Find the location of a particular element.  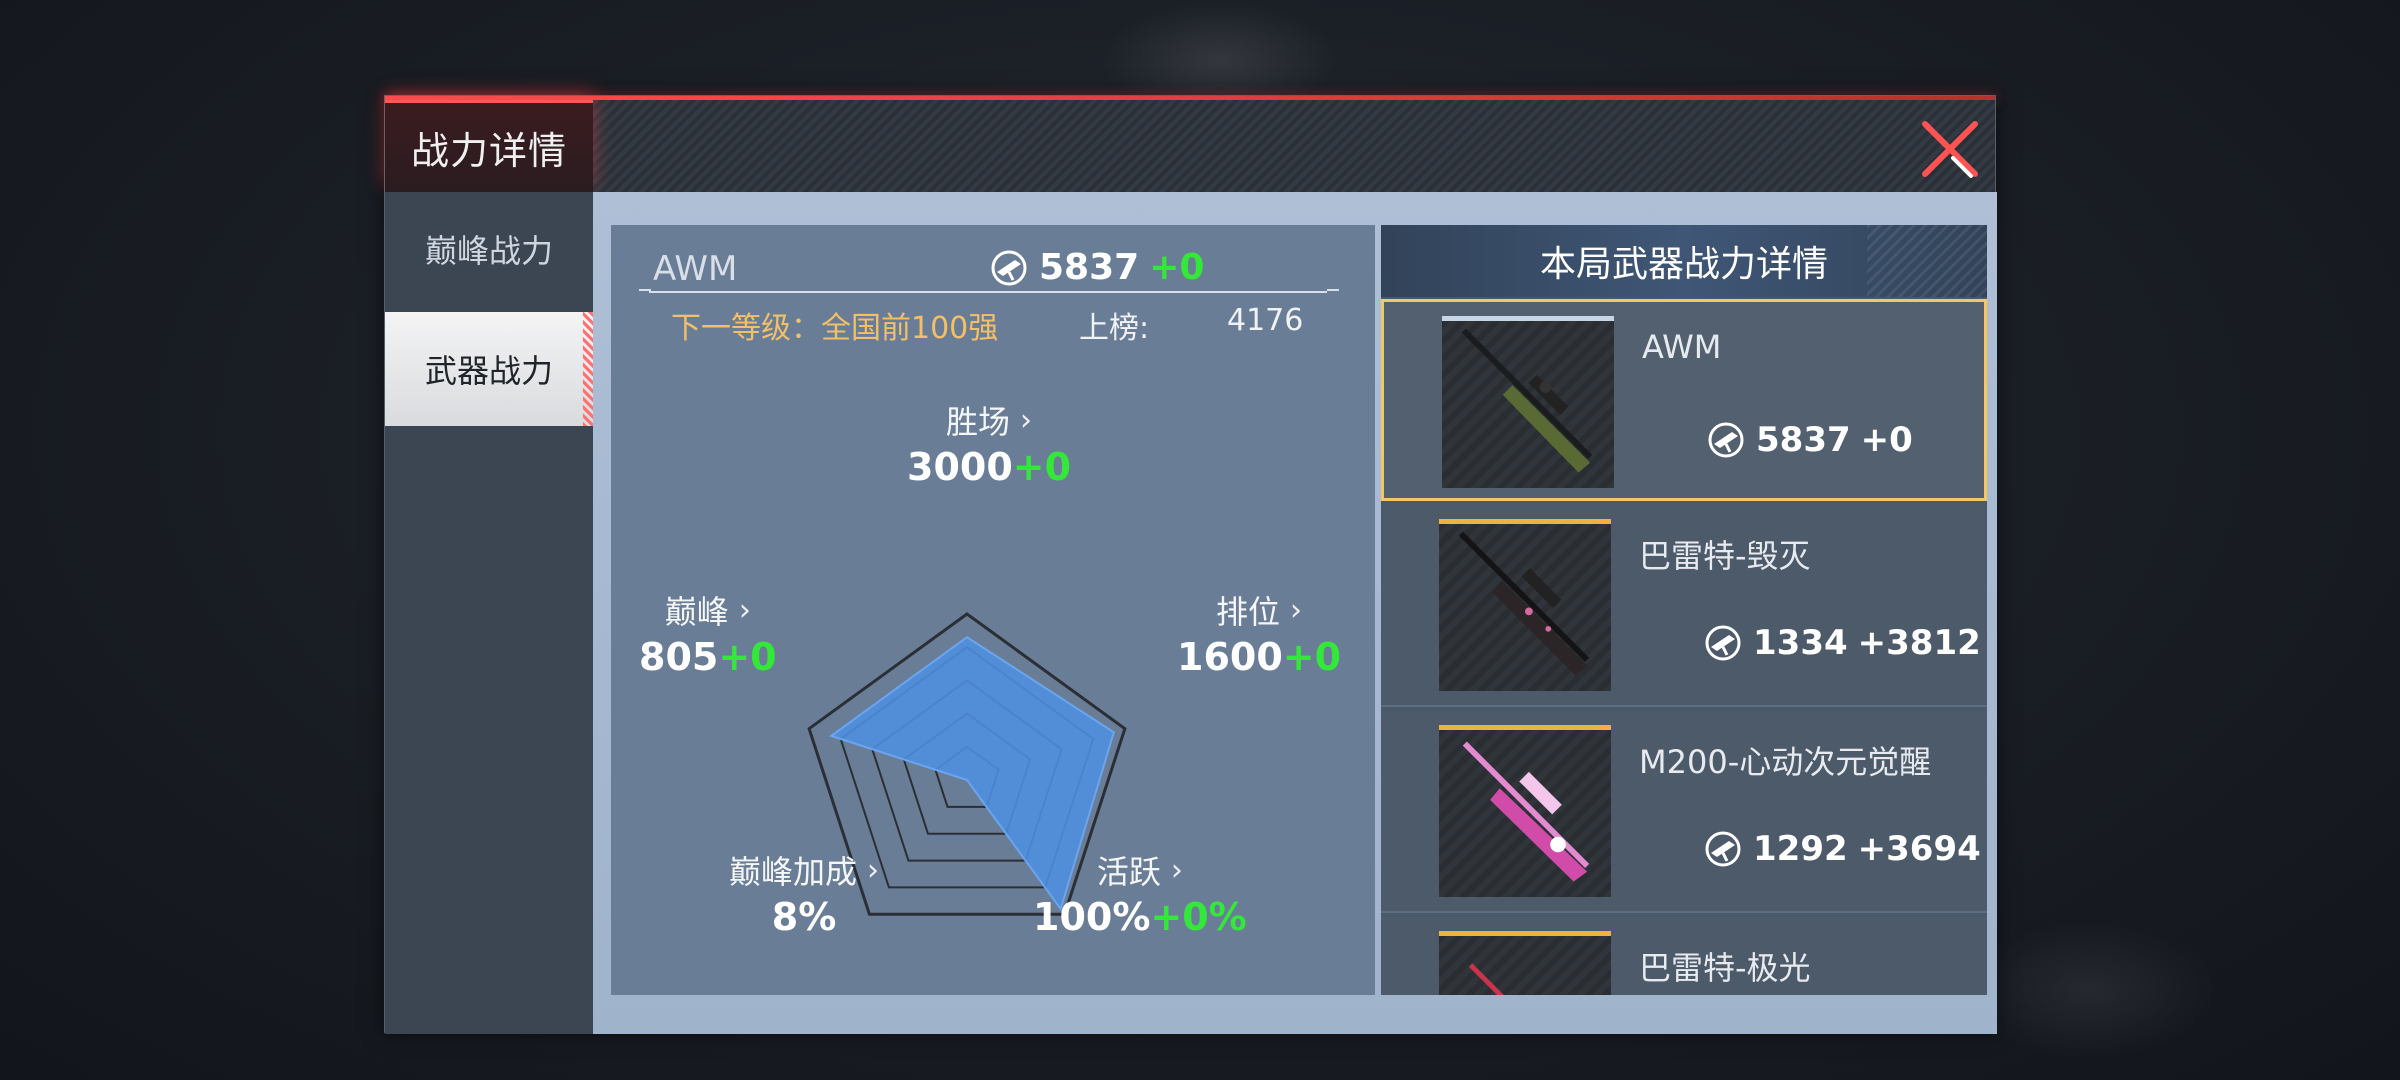

weapon-row-name: AWM is located at coordinates (1682, 347).